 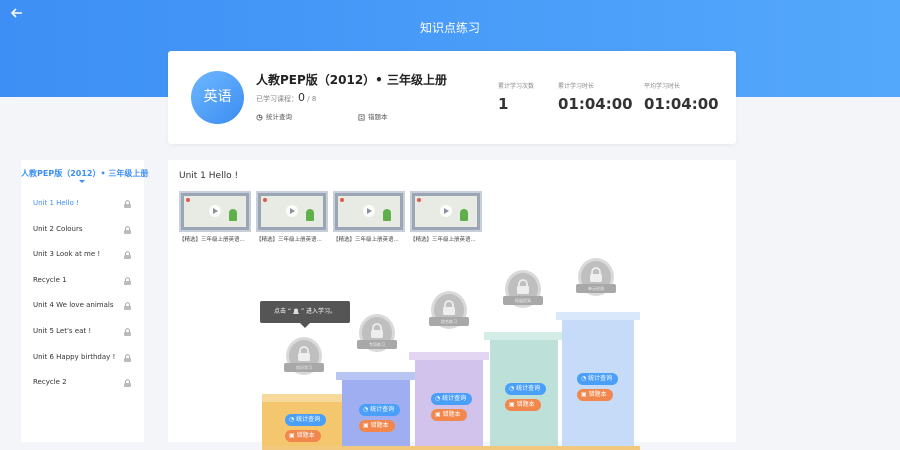 What do you see at coordinates (321, 311) in the screenshot?
I see `tooltip-suffix: 进入学习。` at bounding box center [321, 311].